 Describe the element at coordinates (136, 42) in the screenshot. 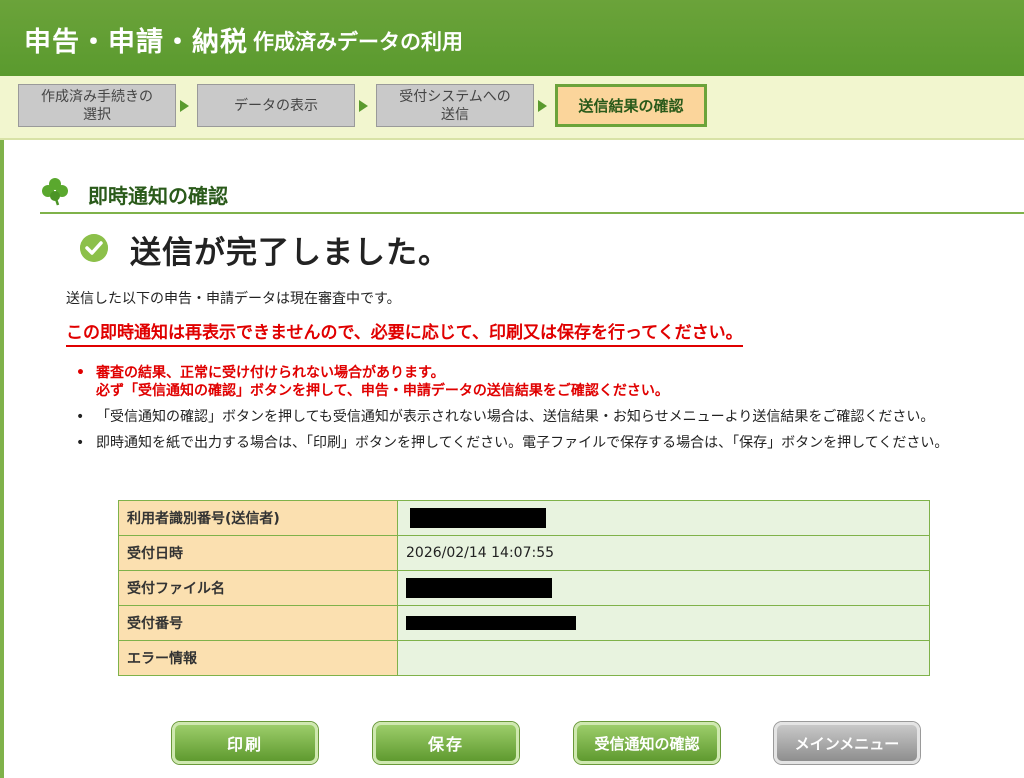

I see `header-title: 申告・申請・納税` at that location.